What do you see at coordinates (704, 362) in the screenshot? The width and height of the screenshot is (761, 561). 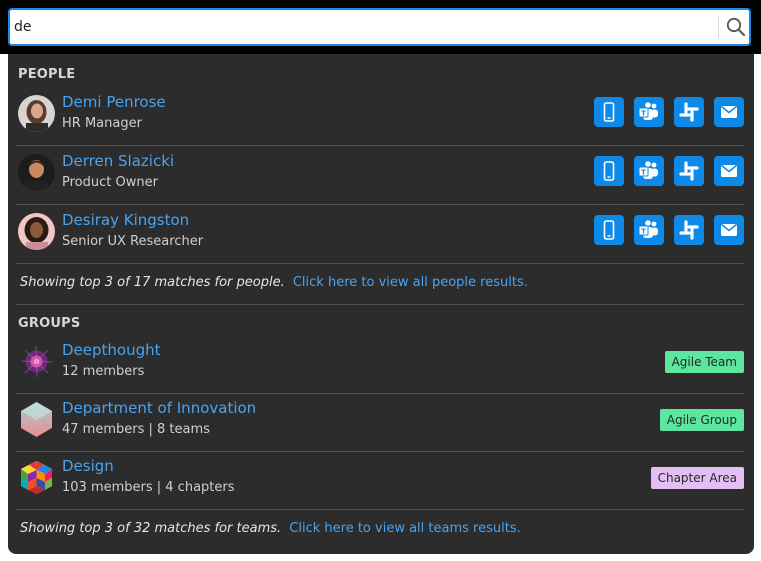 I see `group-type-badge: Agile Team` at bounding box center [704, 362].